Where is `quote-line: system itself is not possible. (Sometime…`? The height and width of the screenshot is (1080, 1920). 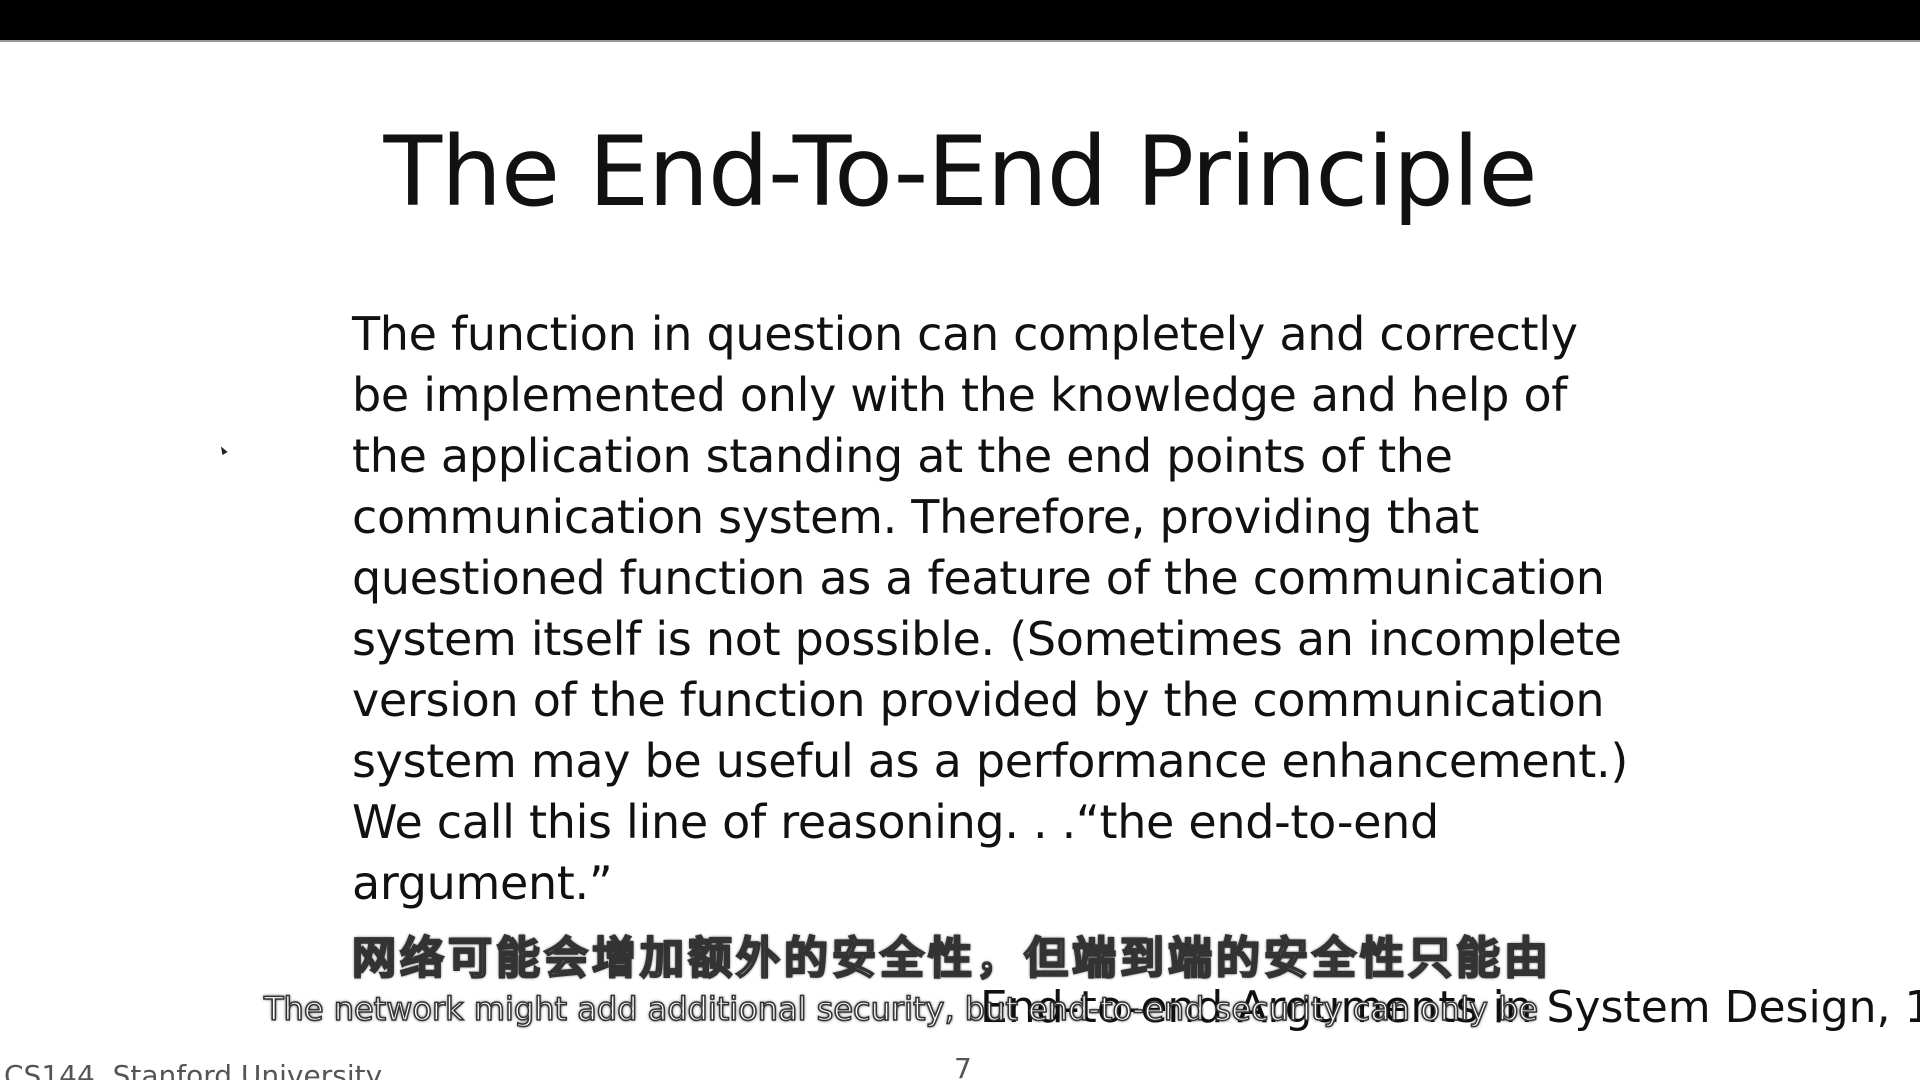
quote-line: system itself is not possible. (Sometime… is located at coordinates (987, 639).